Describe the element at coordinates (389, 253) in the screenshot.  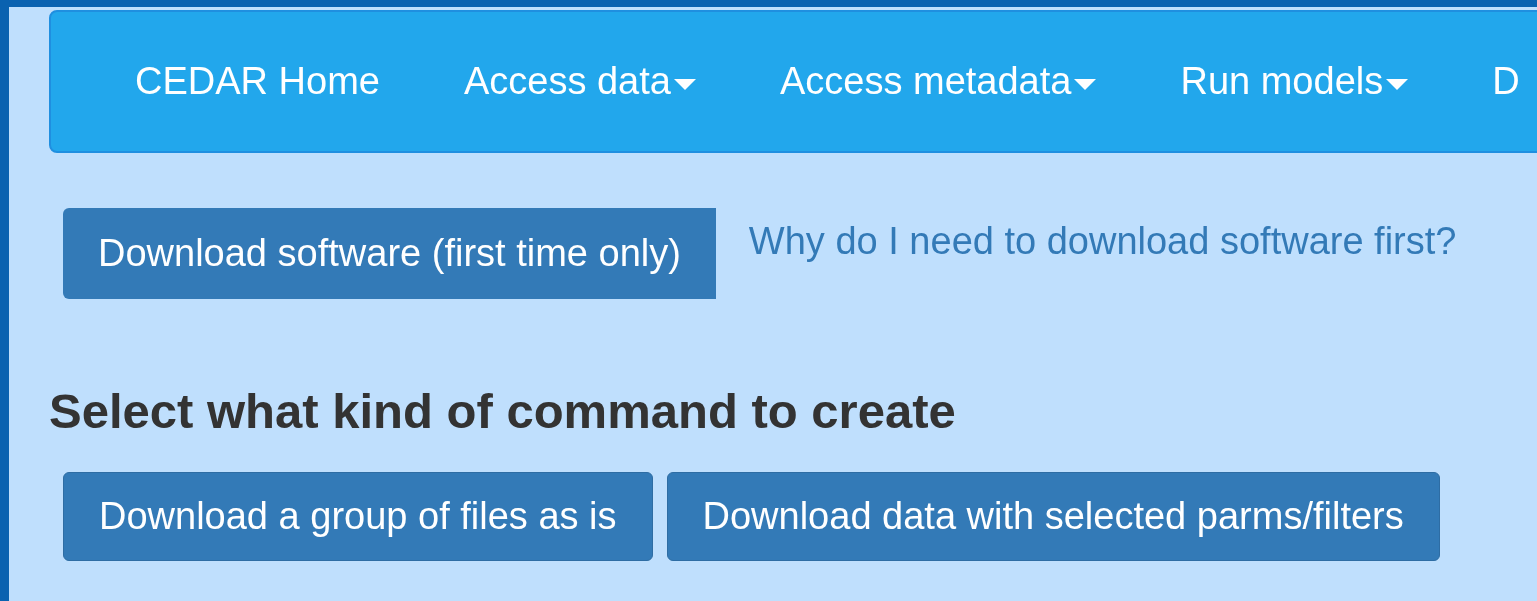
I see `download-software-button: Download software (first time only)` at that location.